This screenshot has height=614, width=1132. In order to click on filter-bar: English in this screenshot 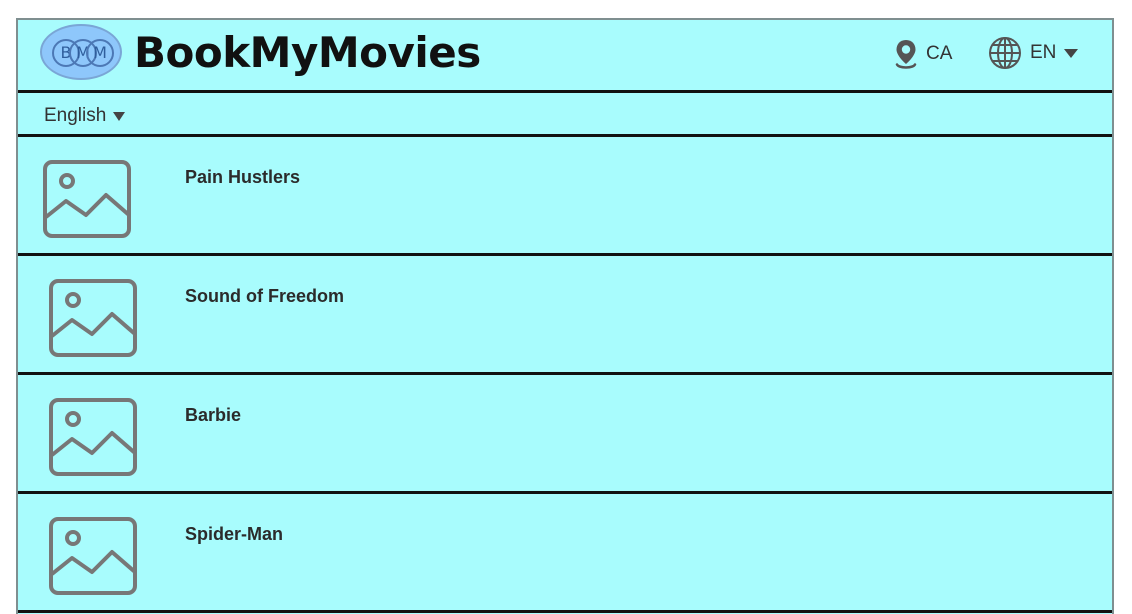, I will do `click(565, 115)`.